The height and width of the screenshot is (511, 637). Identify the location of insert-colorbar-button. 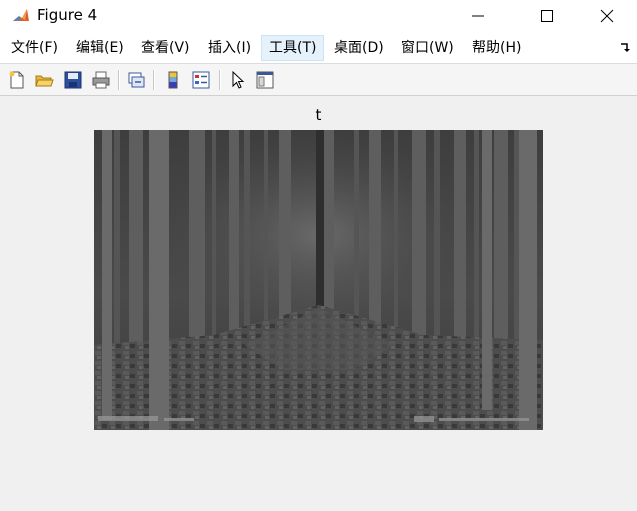
(173, 80).